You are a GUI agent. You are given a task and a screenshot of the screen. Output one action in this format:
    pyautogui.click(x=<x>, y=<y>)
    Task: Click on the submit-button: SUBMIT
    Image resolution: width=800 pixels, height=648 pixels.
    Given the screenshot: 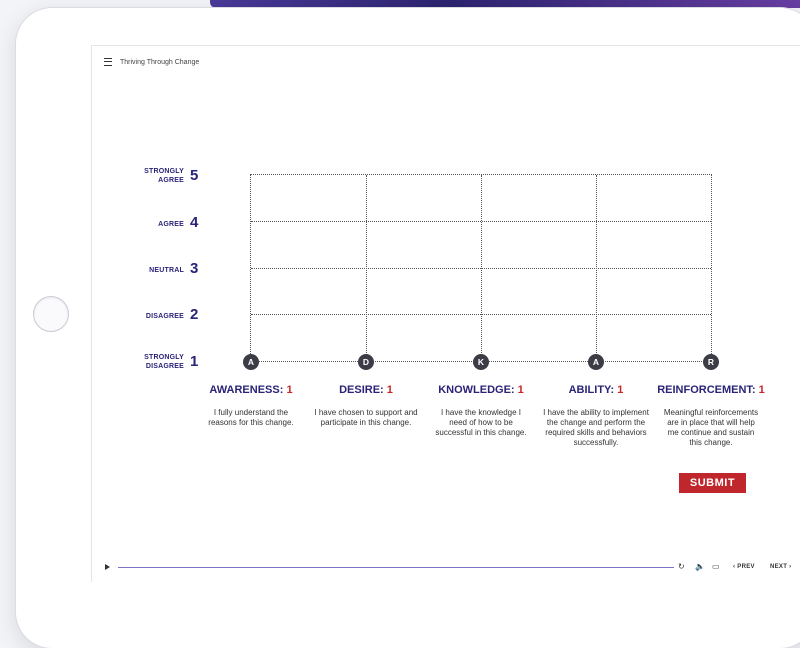 What is the action you would take?
    pyautogui.click(x=712, y=483)
    